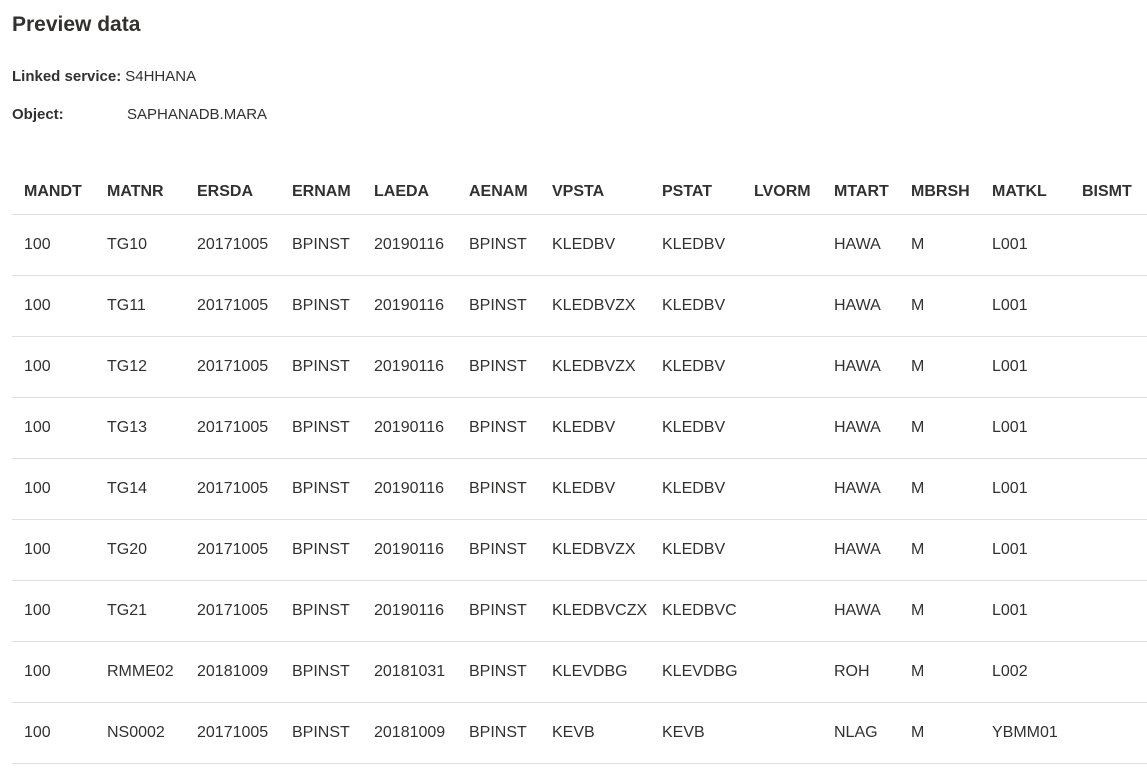  I want to click on column-header-mandt: MANDT, so click(53, 192).